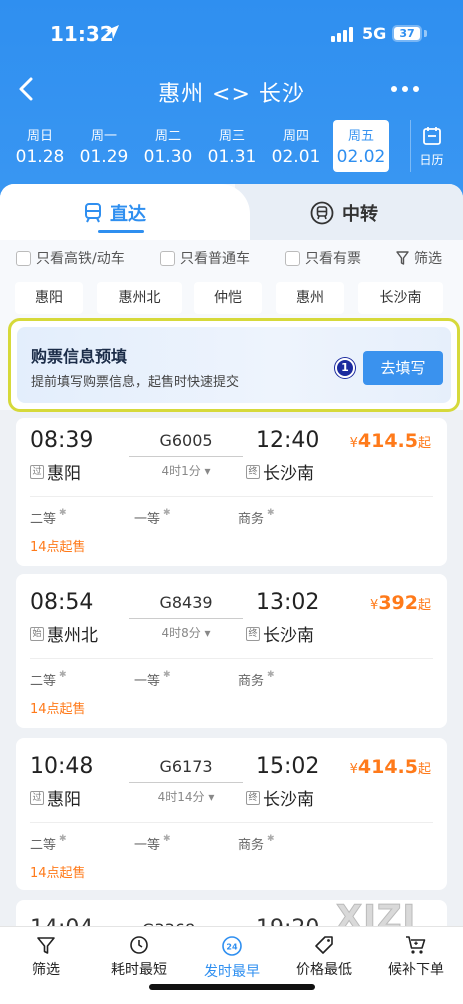  I want to click on prefill-inner: 购票信息预填 提前填写购票信息，起售时快速提交 1 去填写, so click(234, 365).